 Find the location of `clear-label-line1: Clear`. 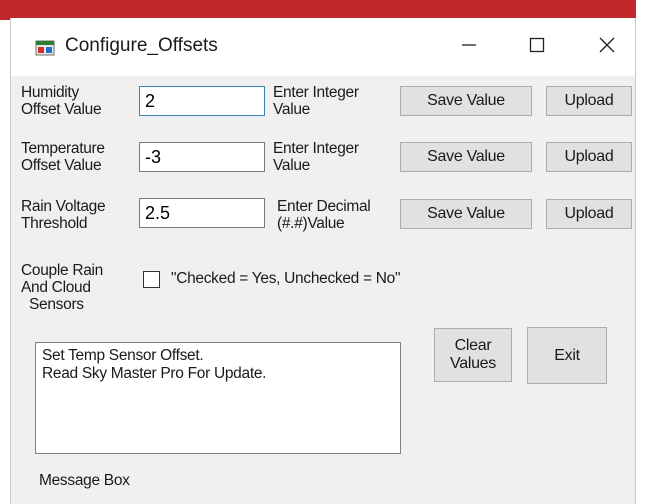

clear-label-line1: Clear is located at coordinates (473, 345).